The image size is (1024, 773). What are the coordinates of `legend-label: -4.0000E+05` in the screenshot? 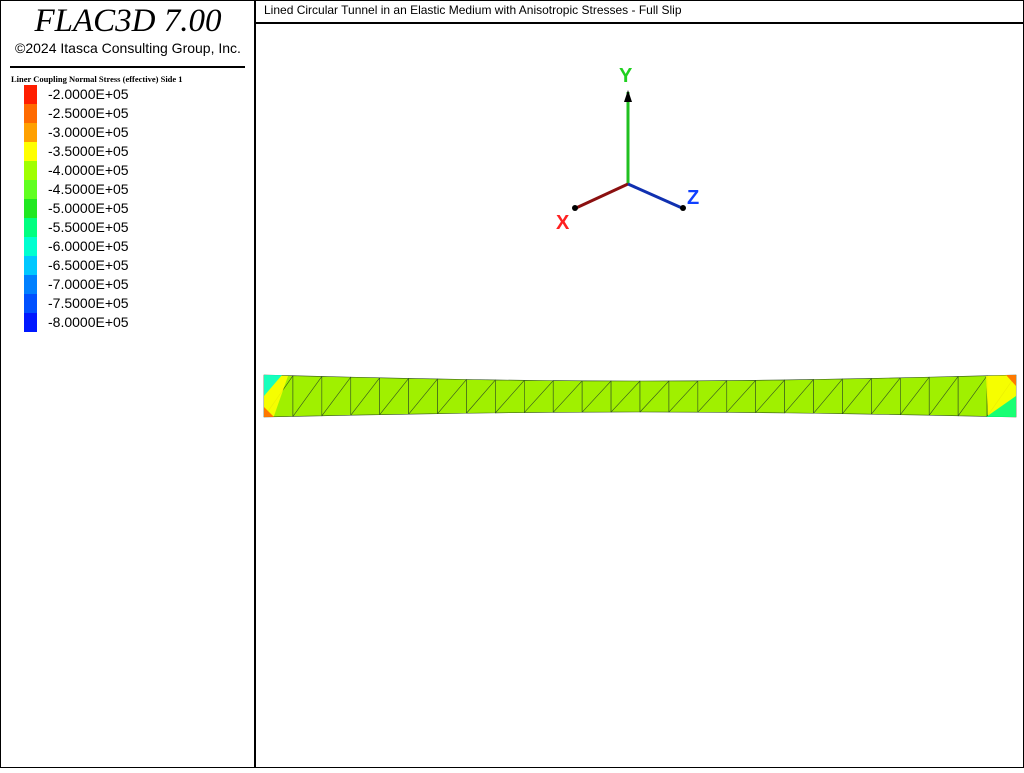 It's located at (88, 170).